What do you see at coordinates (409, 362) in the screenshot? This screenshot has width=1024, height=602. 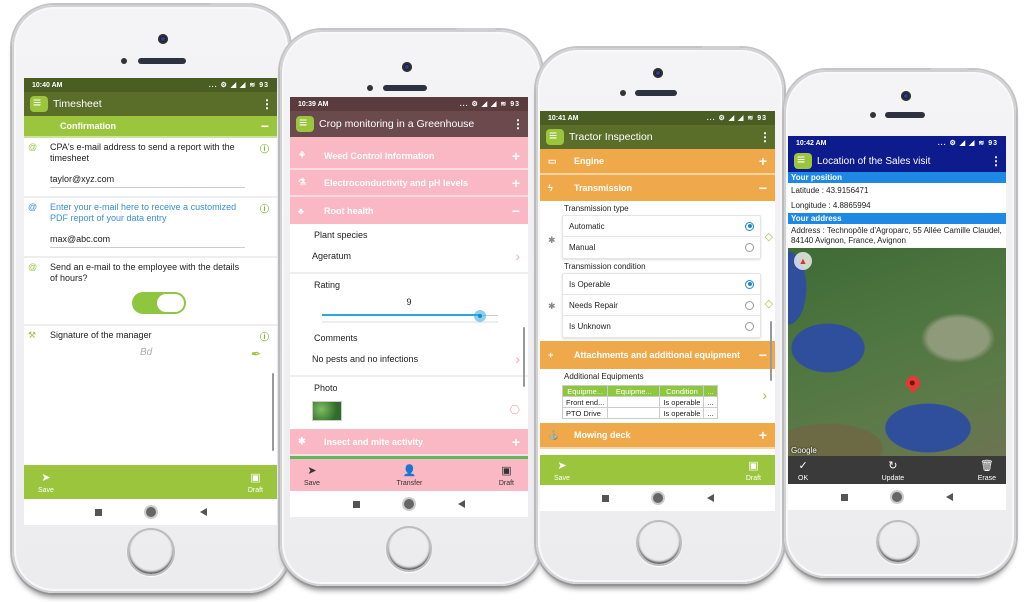 I see `comments-field: No pests and no infections ›` at bounding box center [409, 362].